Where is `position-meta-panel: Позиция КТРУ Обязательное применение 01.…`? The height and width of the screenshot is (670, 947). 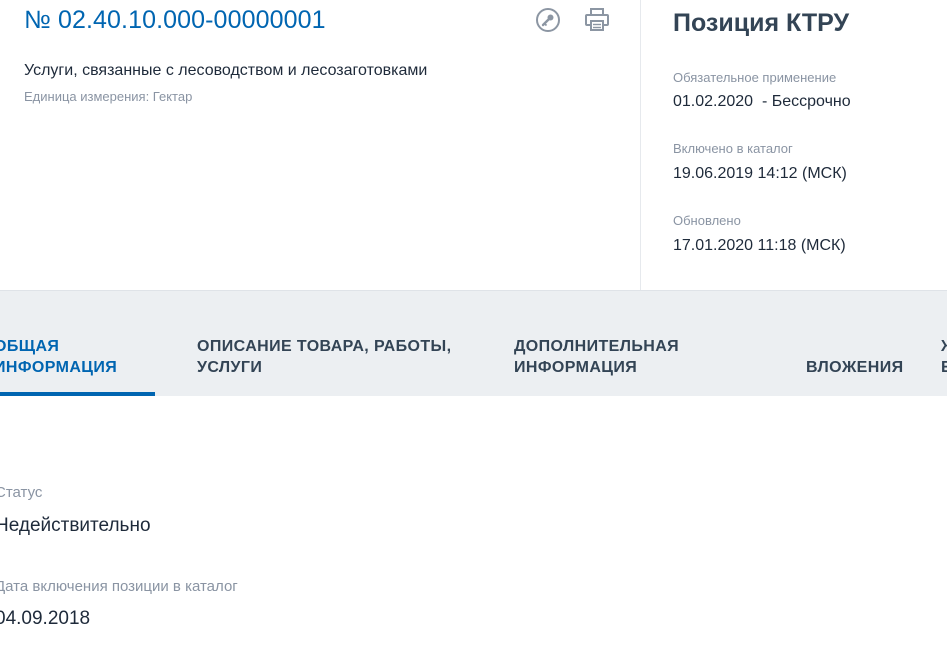
position-meta-panel: Позиция КТРУ Обязательное применение 01.… is located at coordinates (808, 145).